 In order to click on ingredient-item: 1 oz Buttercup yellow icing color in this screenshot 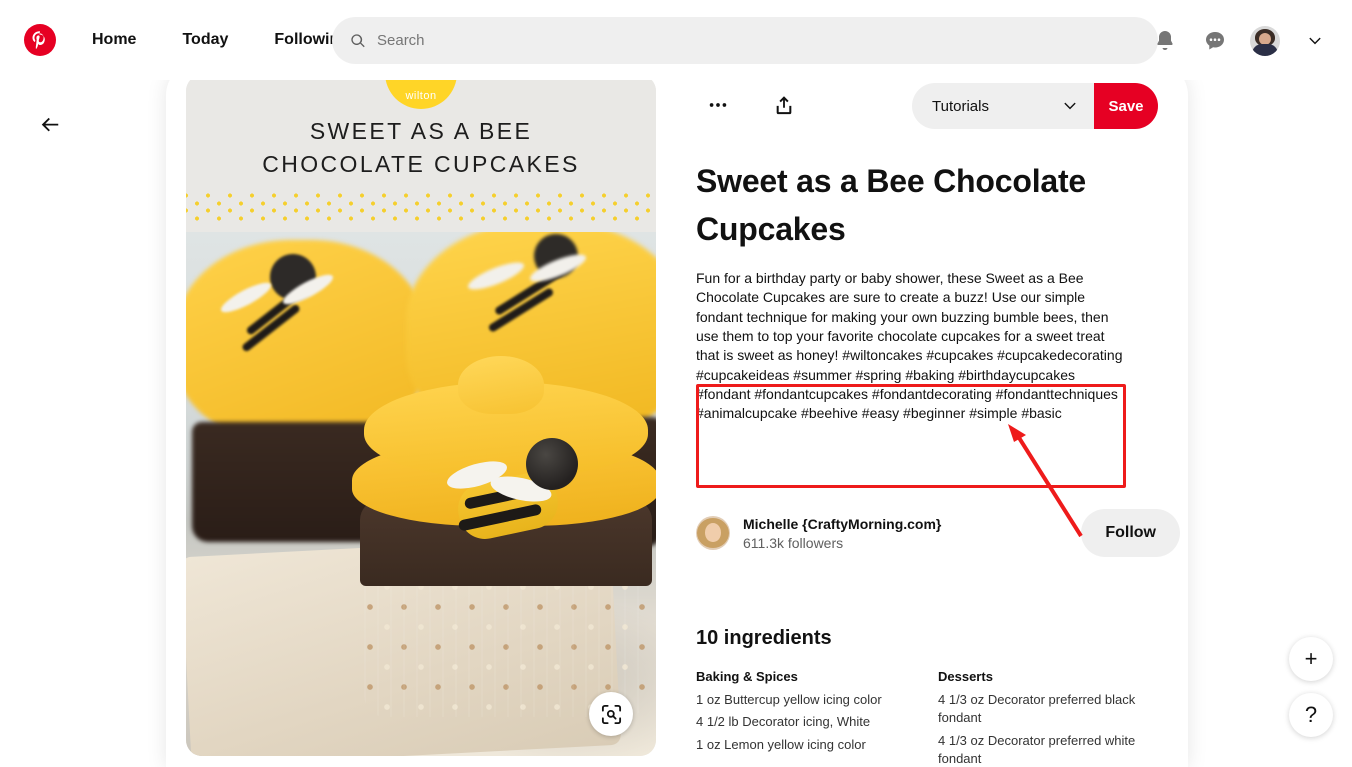, I will do `click(789, 699)`.